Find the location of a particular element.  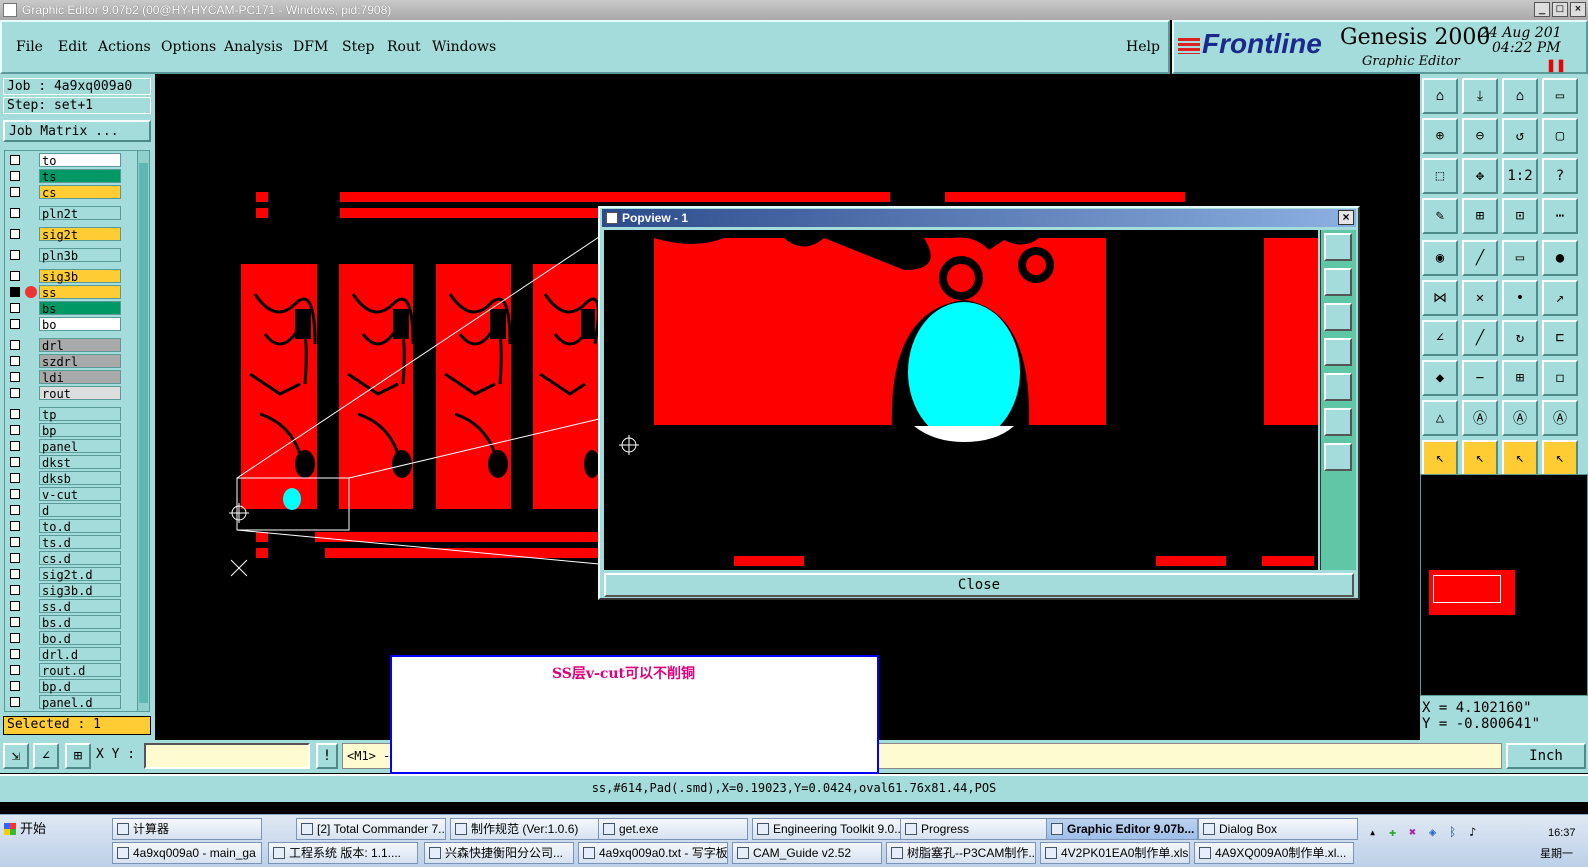

cross-icon: ✕ is located at coordinates (1480, 298).